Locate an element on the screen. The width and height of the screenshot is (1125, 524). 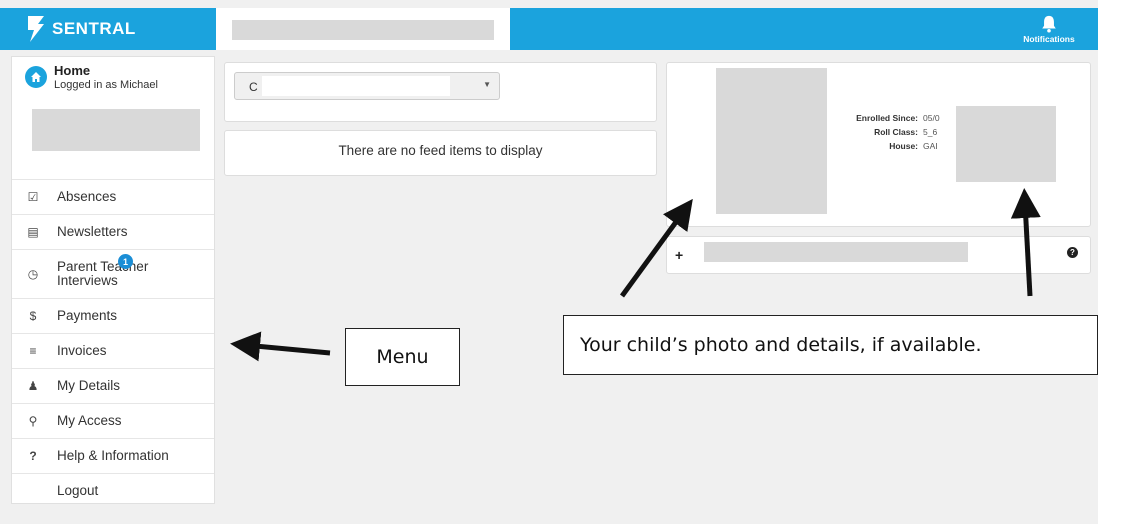
house-value: GAI is located at coordinates (930, 146).